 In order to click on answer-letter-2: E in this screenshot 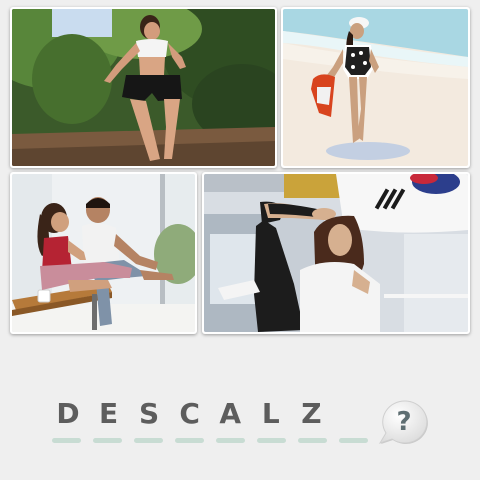, I will do `click(109, 414)`.